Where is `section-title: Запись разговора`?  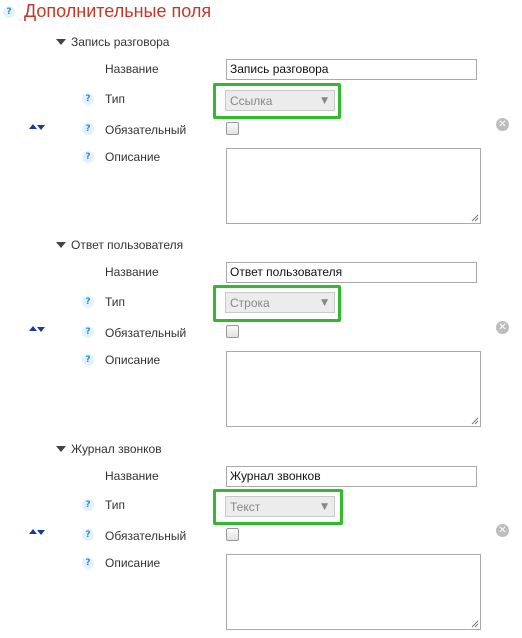 section-title: Запись разговора is located at coordinates (120, 42).